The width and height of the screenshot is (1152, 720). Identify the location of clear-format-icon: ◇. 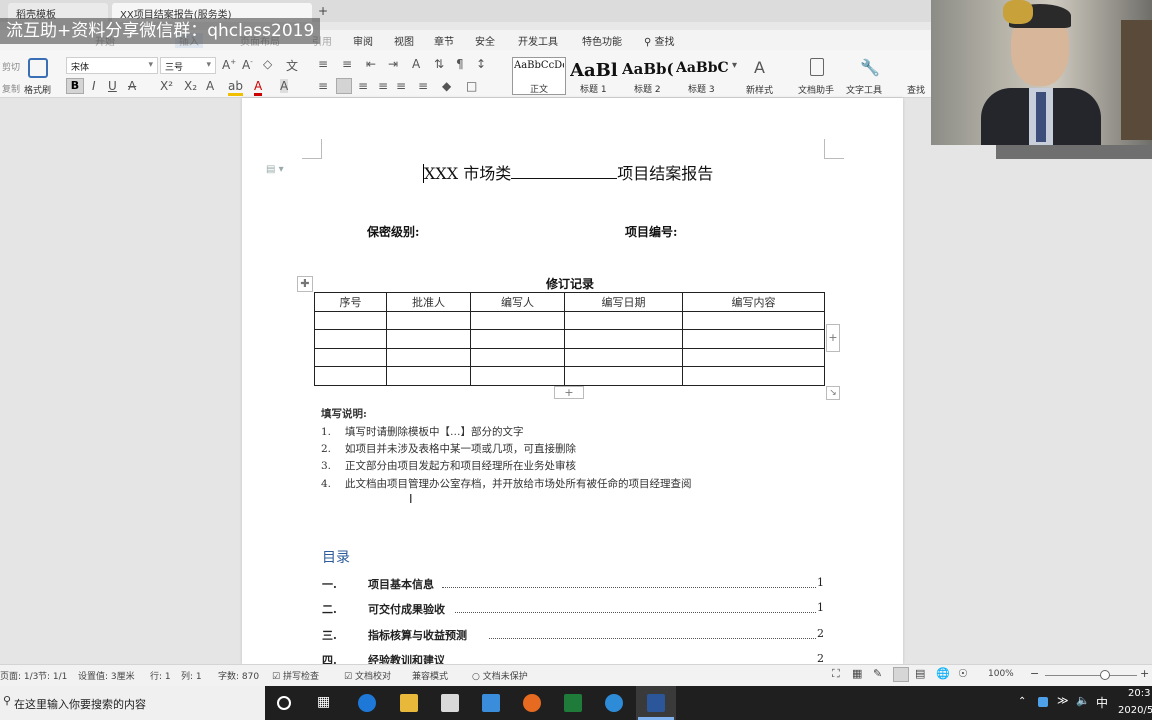
(267, 64).